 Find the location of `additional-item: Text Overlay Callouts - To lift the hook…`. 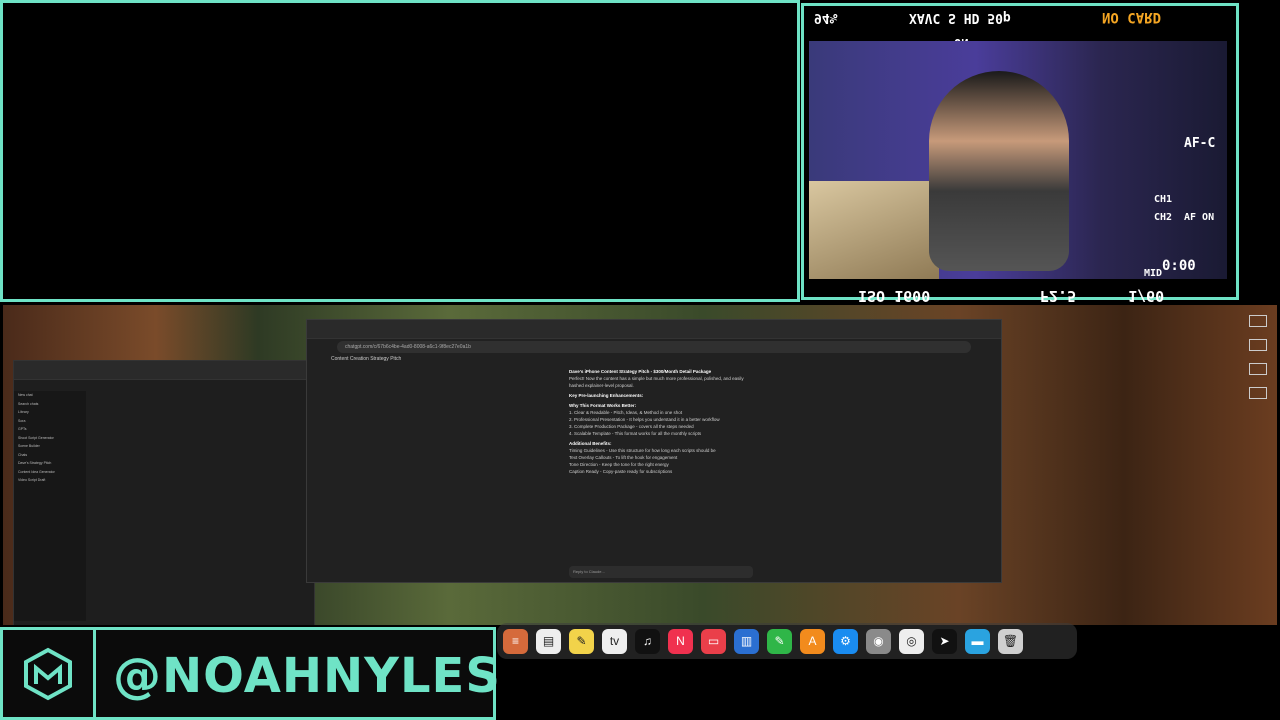

additional-item: Text Overlay Callouts - To lift the hook… is located at coordinates (623, 457).